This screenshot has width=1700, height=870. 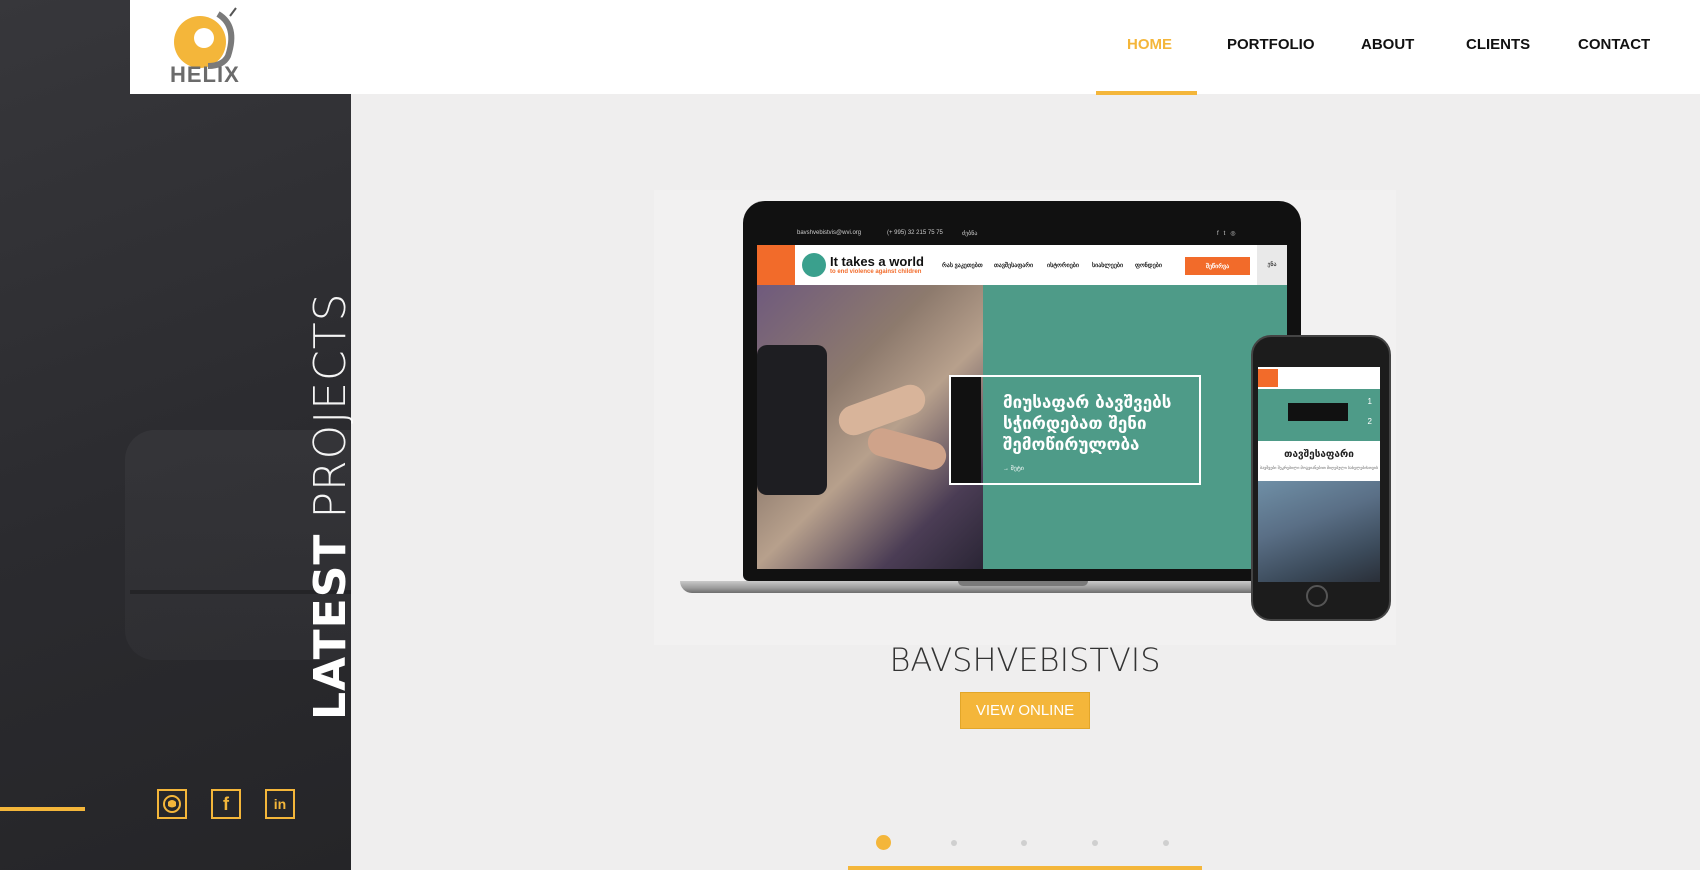 I want to click on preview-menu-item: ისტორიები, so click(x=1063, y=266).